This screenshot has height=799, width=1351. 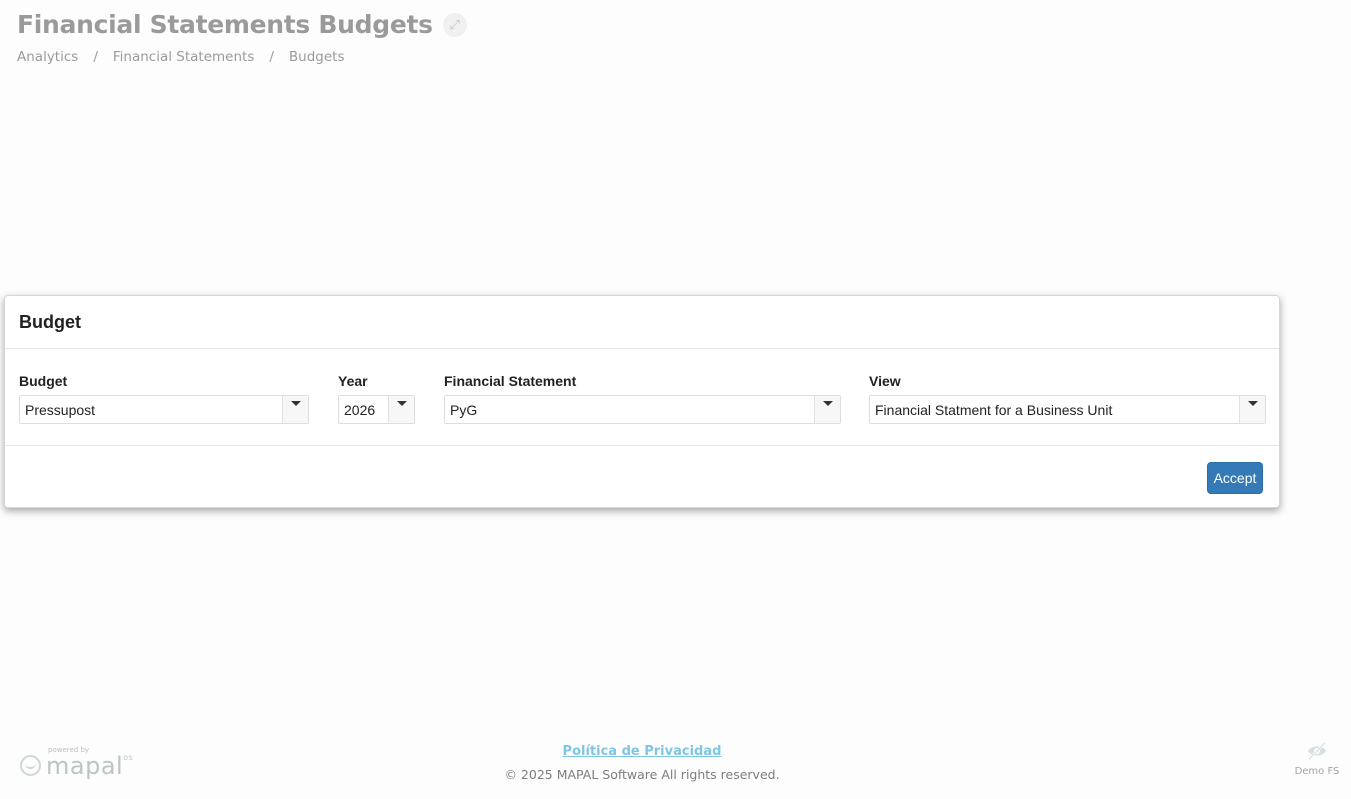 I want to click on financial-statement-label: Financial Statement, so click(x=510, y=381).